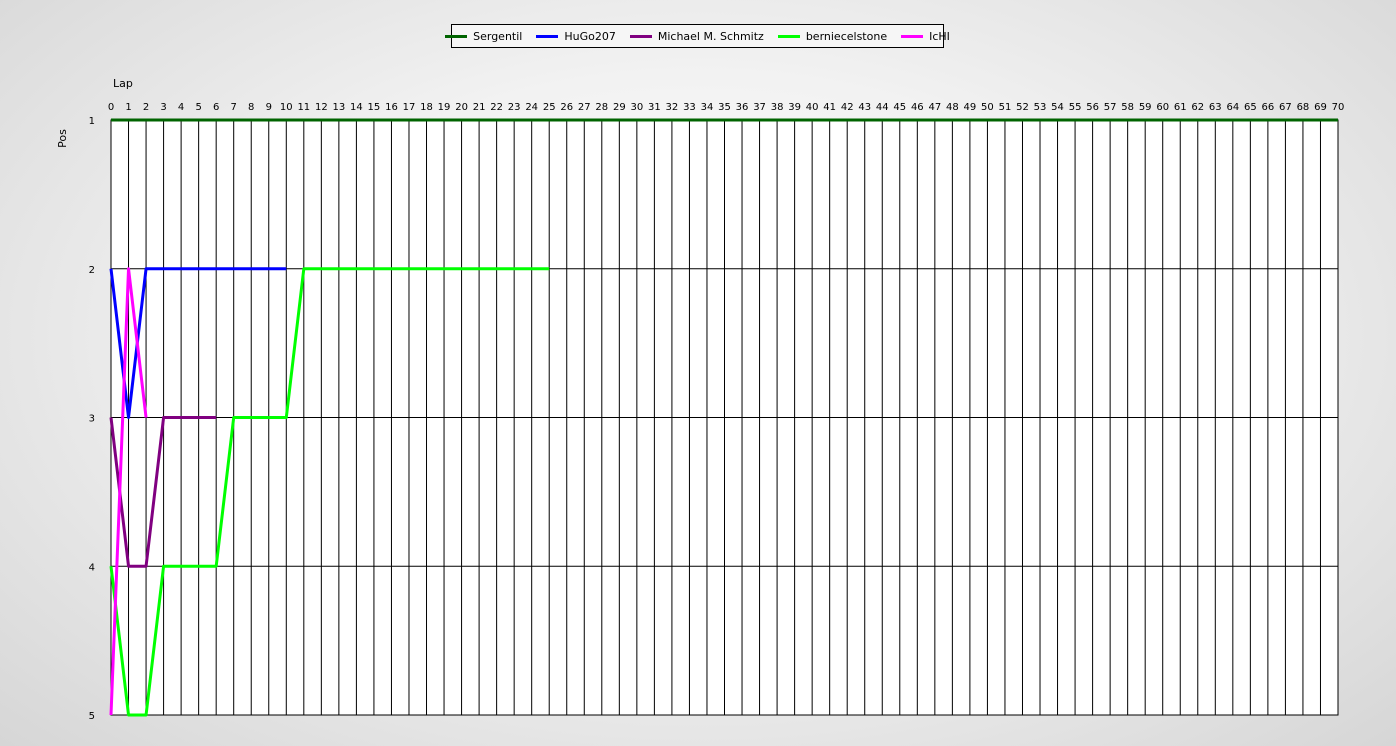 The image size is (1396, 746). Describe the element at coordinates (1232, 107) in the screenshot. I see `x-tick-label: 64` at that location.